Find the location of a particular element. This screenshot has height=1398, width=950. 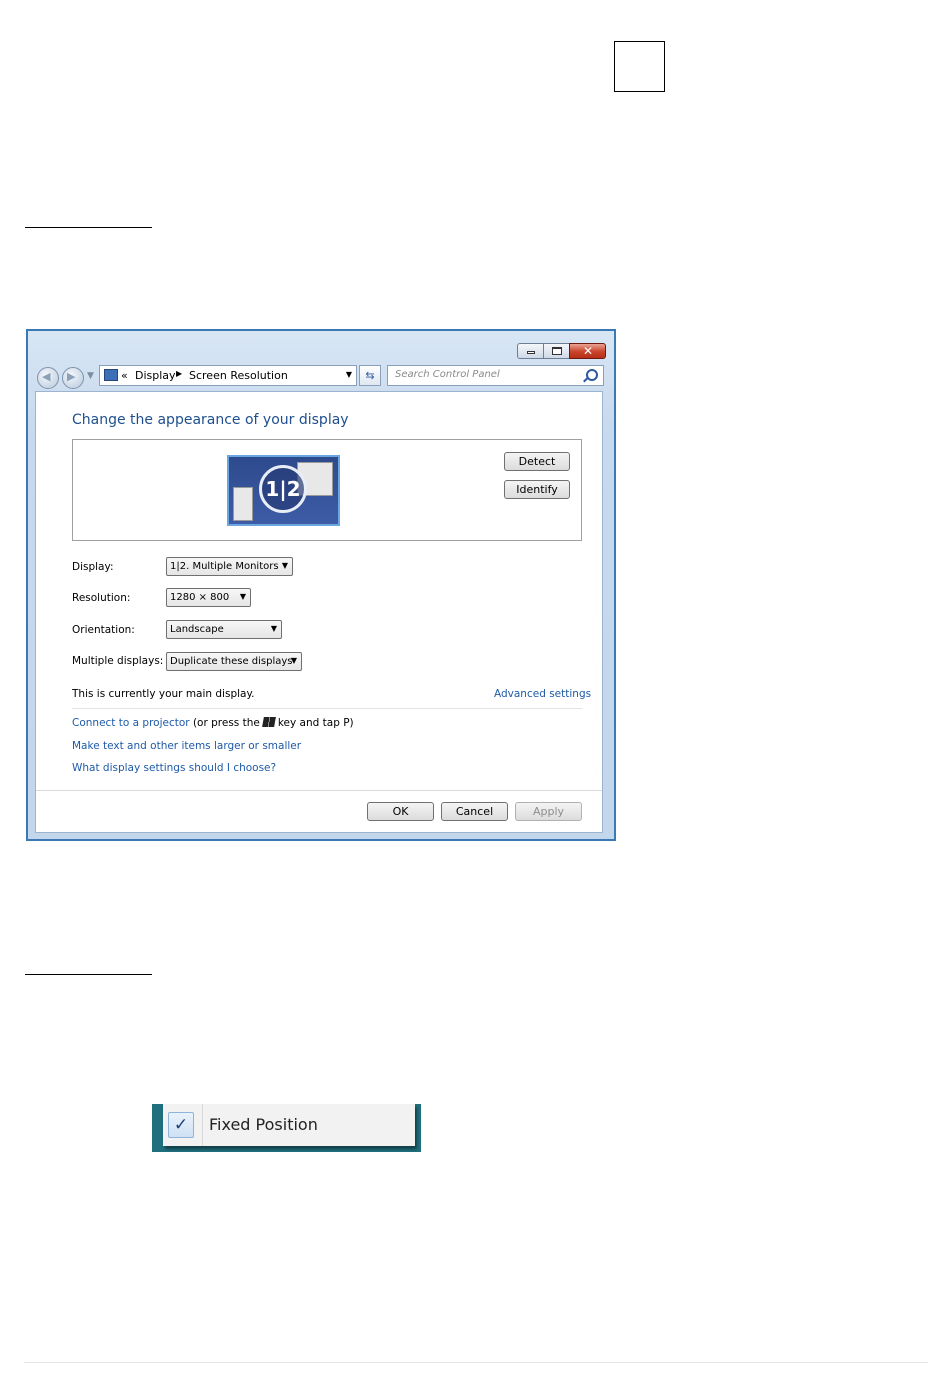

multiple-displays-label: Multiple displays: is located at coordinates (118, 661).